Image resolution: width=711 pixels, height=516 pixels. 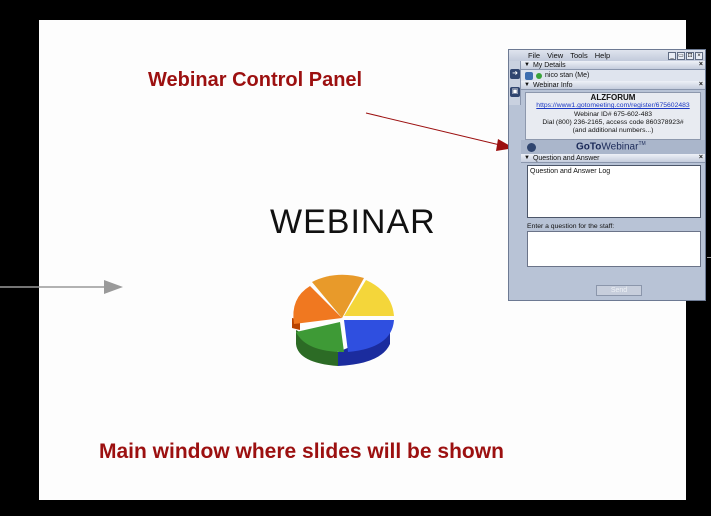 What do you see at coordinates (619, 290) in the screenshot?
I see `send-button: Send` at bounding box center [619, 290].